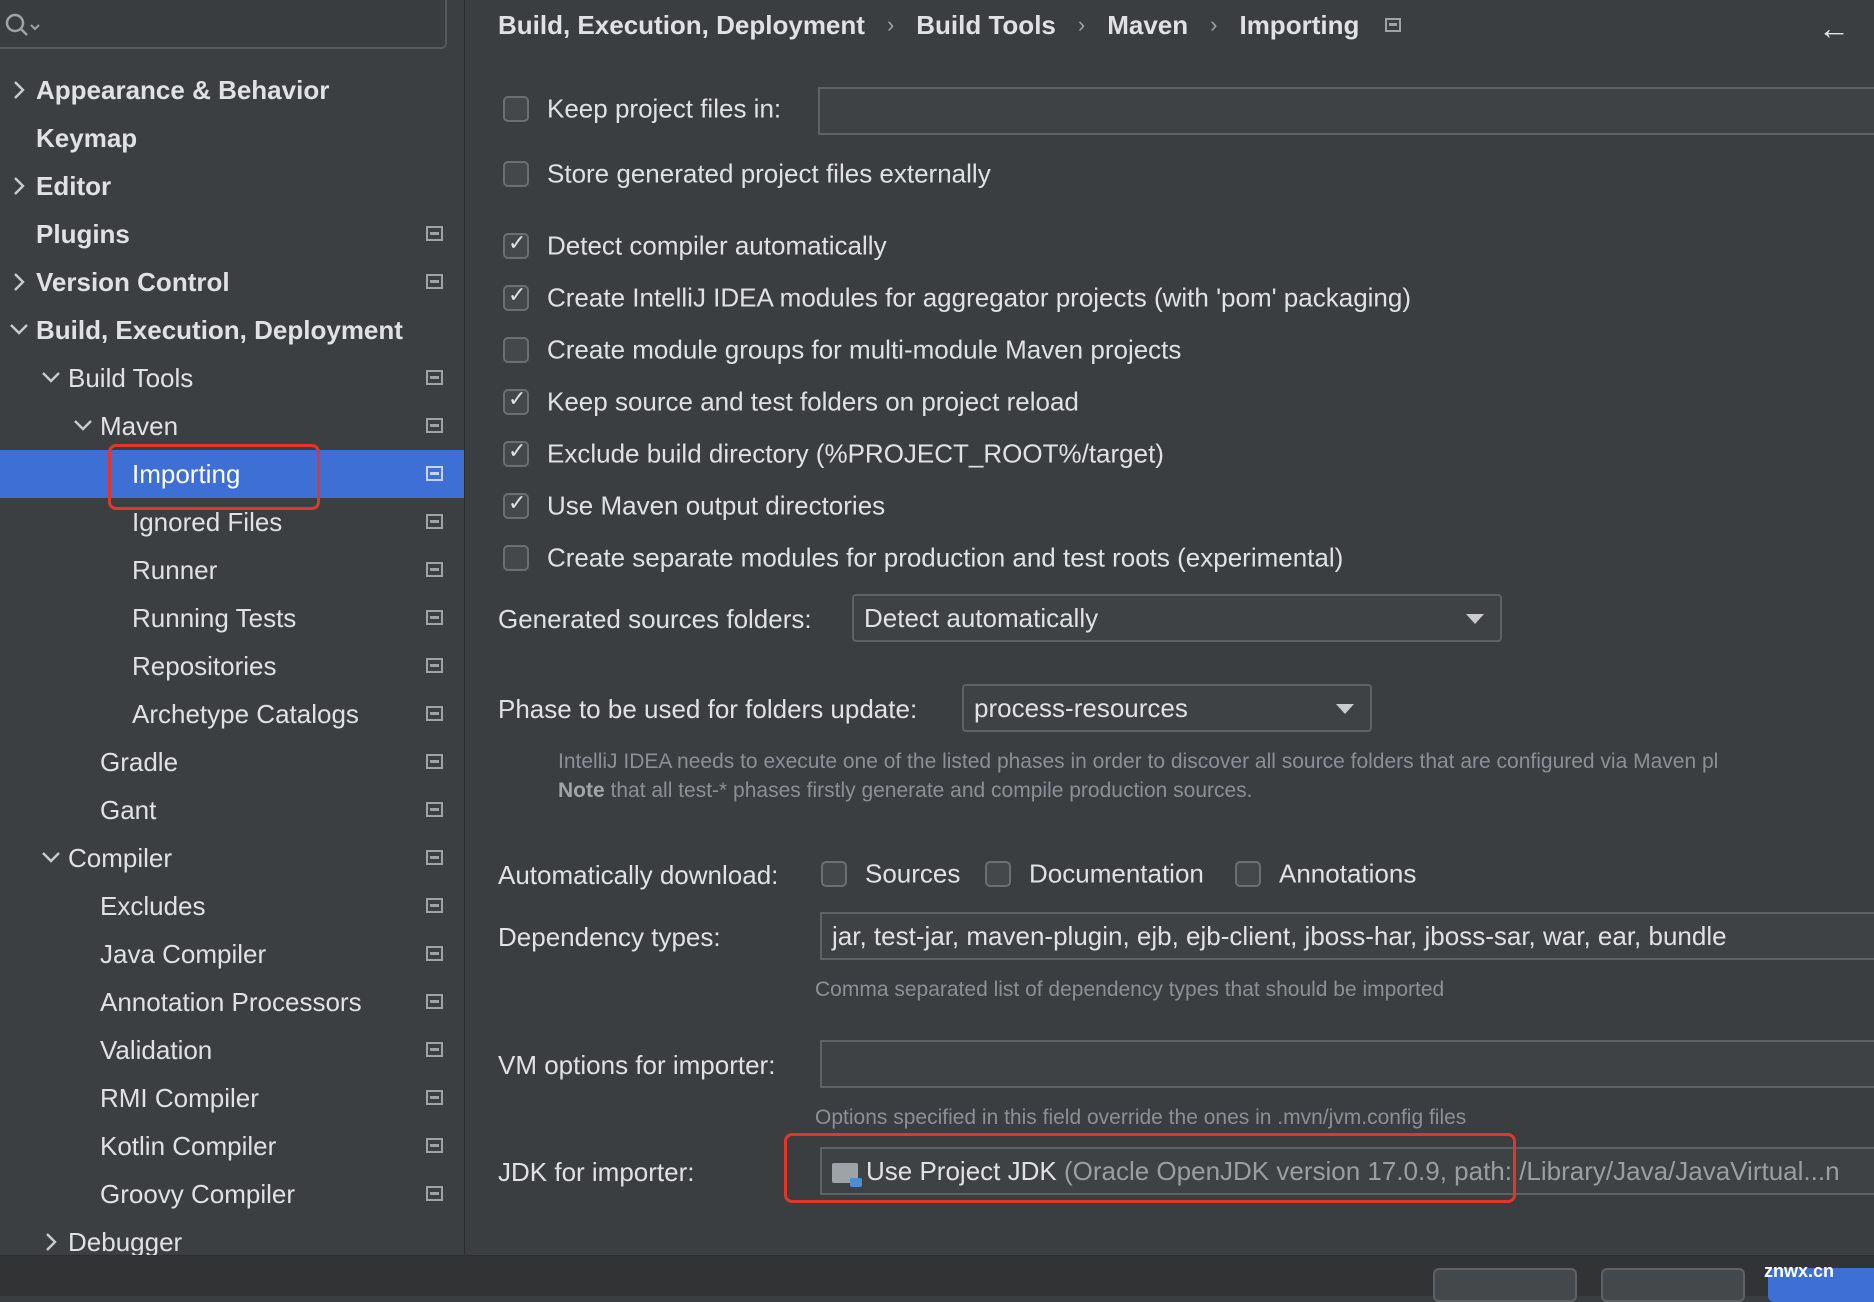 The height and width of the screenshot is (1302, 1874). Describe the element at coordinates (694, 505) in the screenshot. I see `use-maven-output-checkbox-row: Use Maven output directories` at that location.